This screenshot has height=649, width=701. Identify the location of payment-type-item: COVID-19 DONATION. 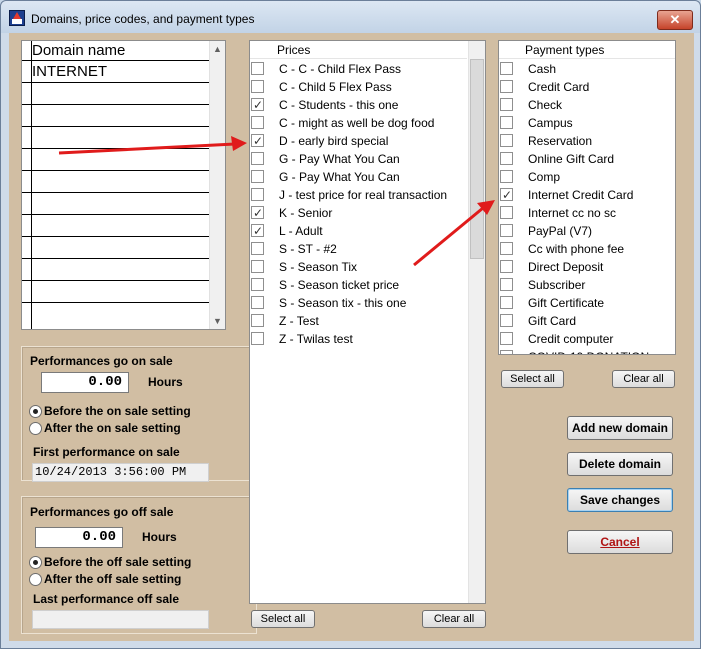
(580, 351).